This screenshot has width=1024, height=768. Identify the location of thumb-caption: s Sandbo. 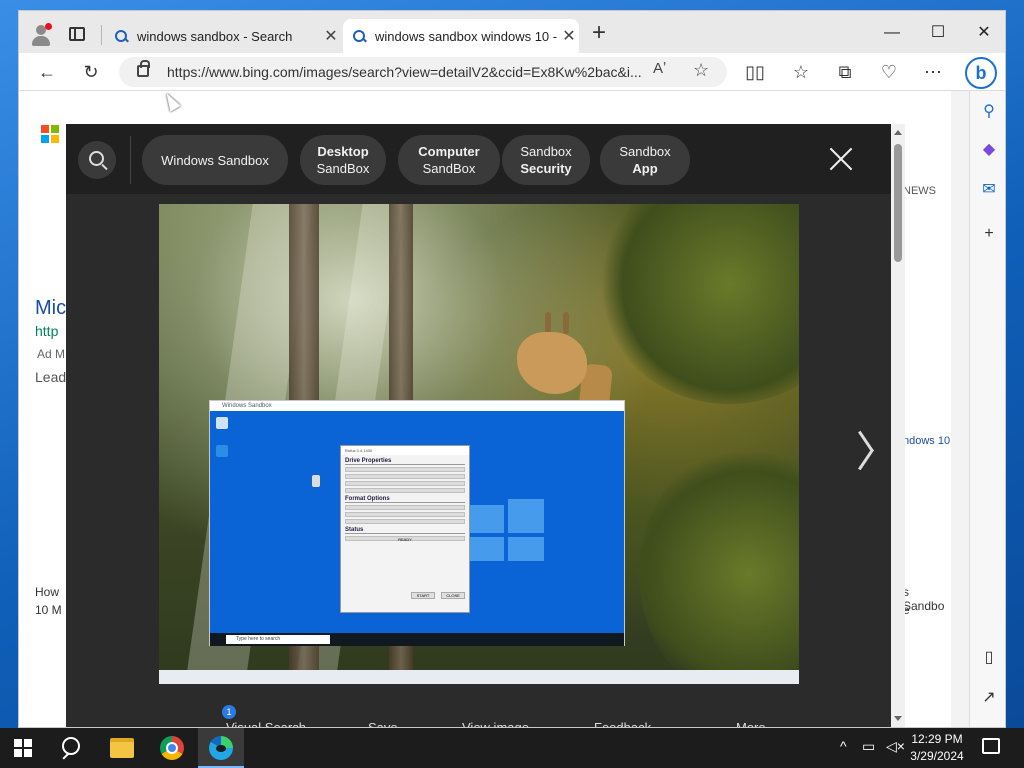
(927, 599).